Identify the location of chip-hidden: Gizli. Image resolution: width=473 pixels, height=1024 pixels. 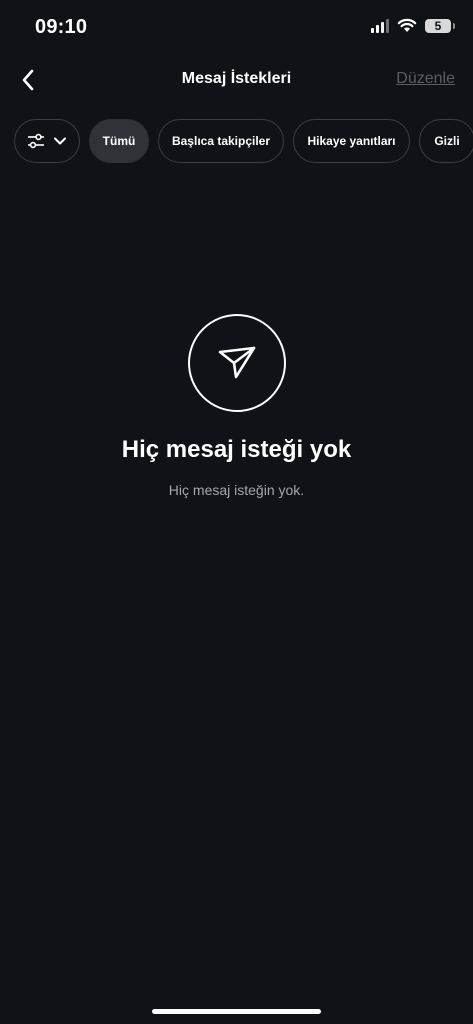
(446, 141).